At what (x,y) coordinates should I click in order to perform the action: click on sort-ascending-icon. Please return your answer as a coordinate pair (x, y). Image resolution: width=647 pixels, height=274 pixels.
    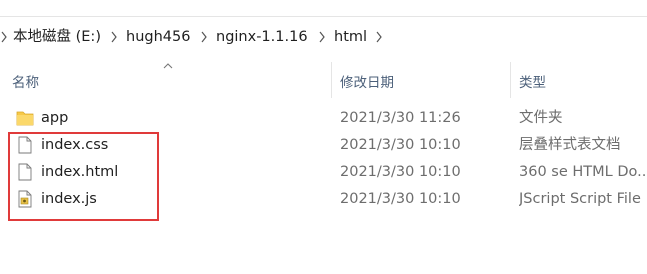
    Looking at the image, I should click on (168, 66).